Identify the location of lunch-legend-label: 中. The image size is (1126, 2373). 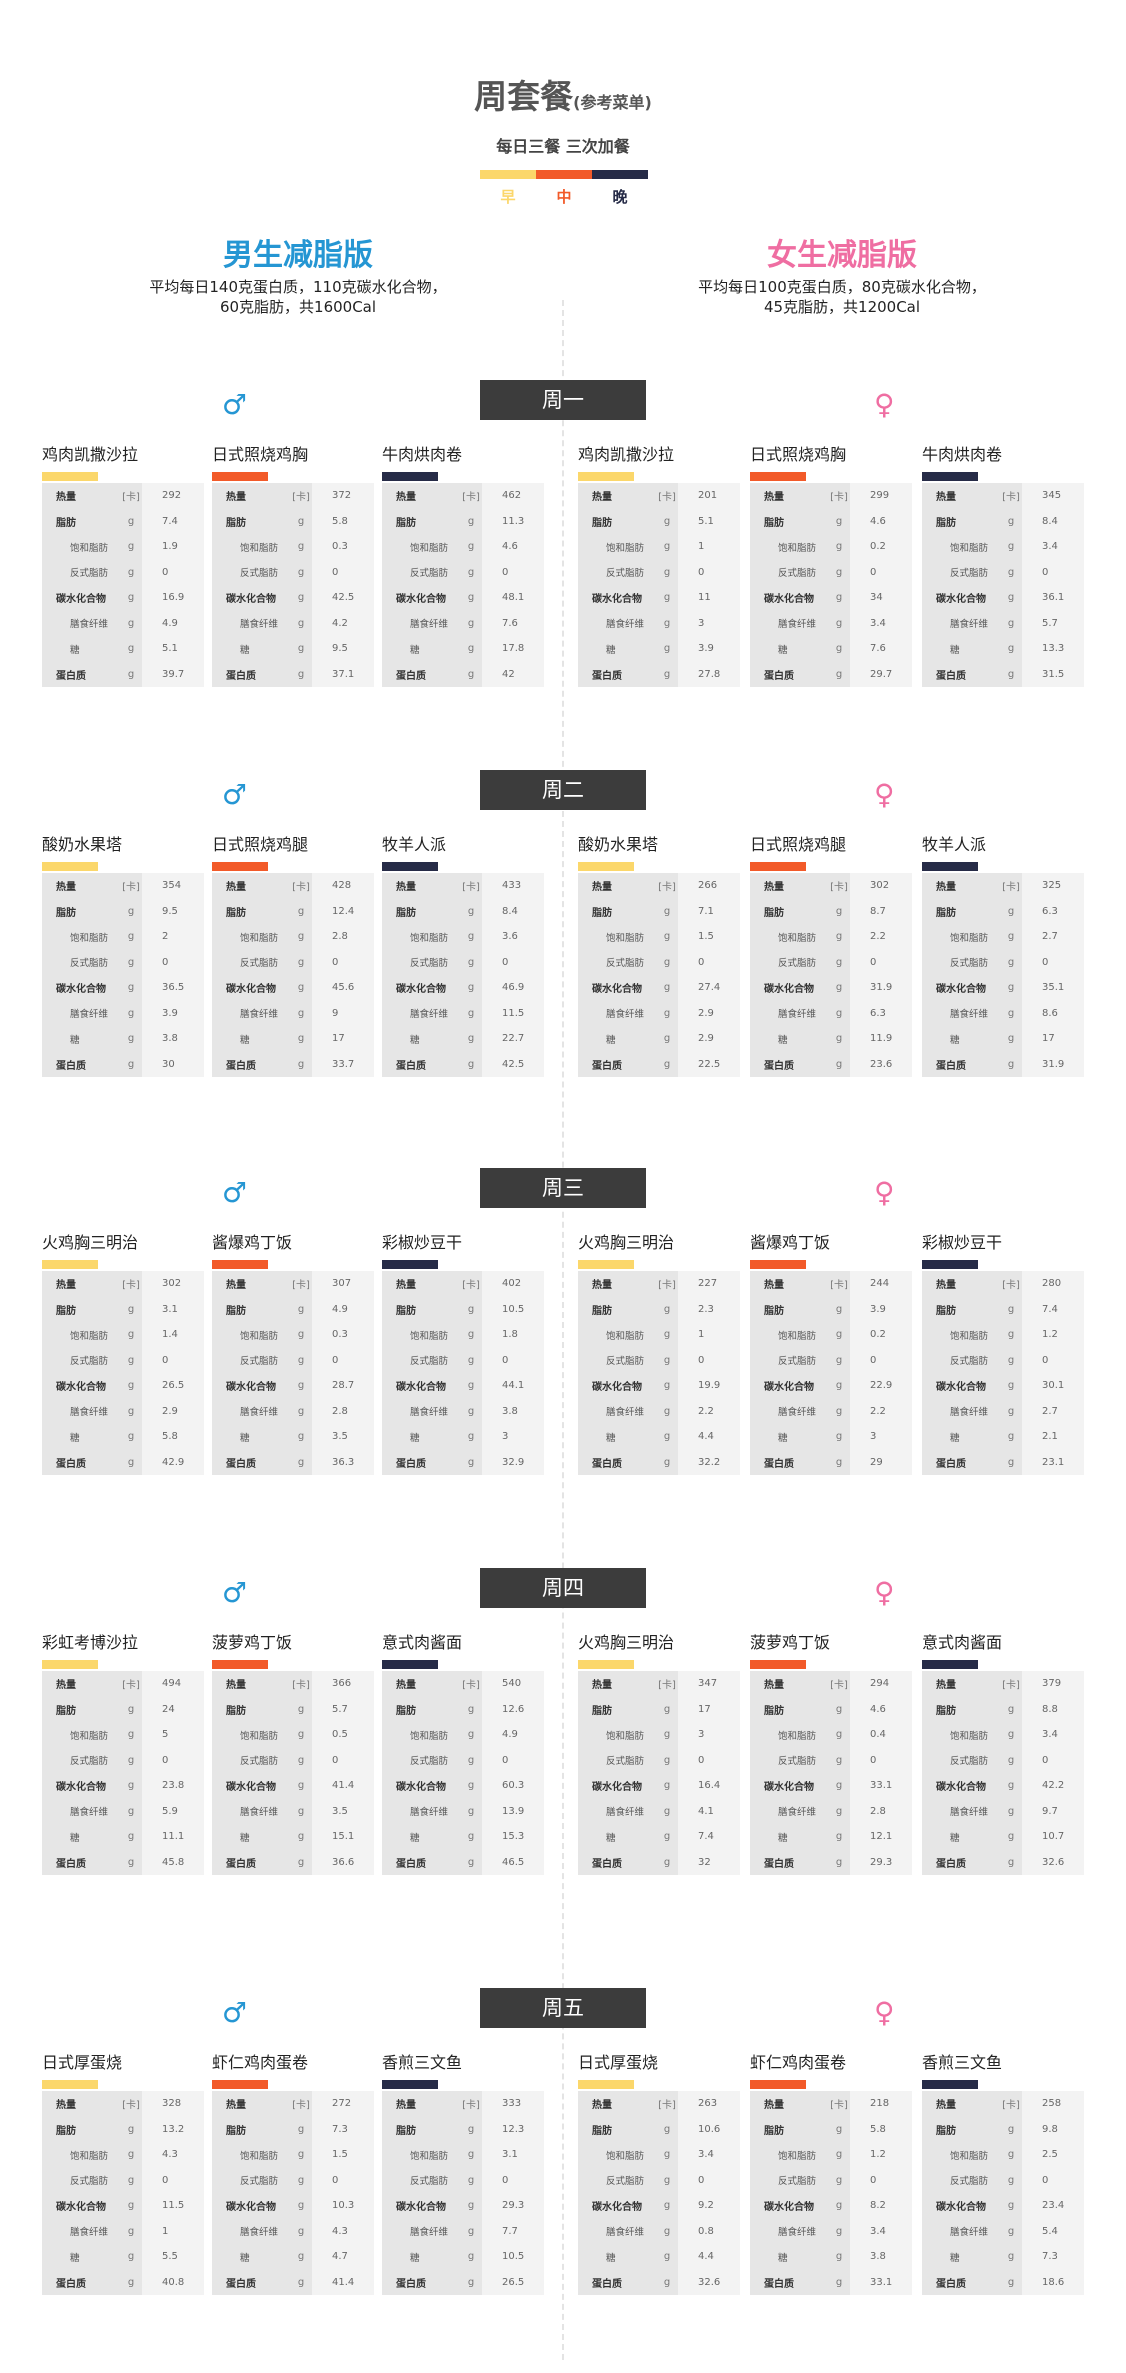
(564, 197).